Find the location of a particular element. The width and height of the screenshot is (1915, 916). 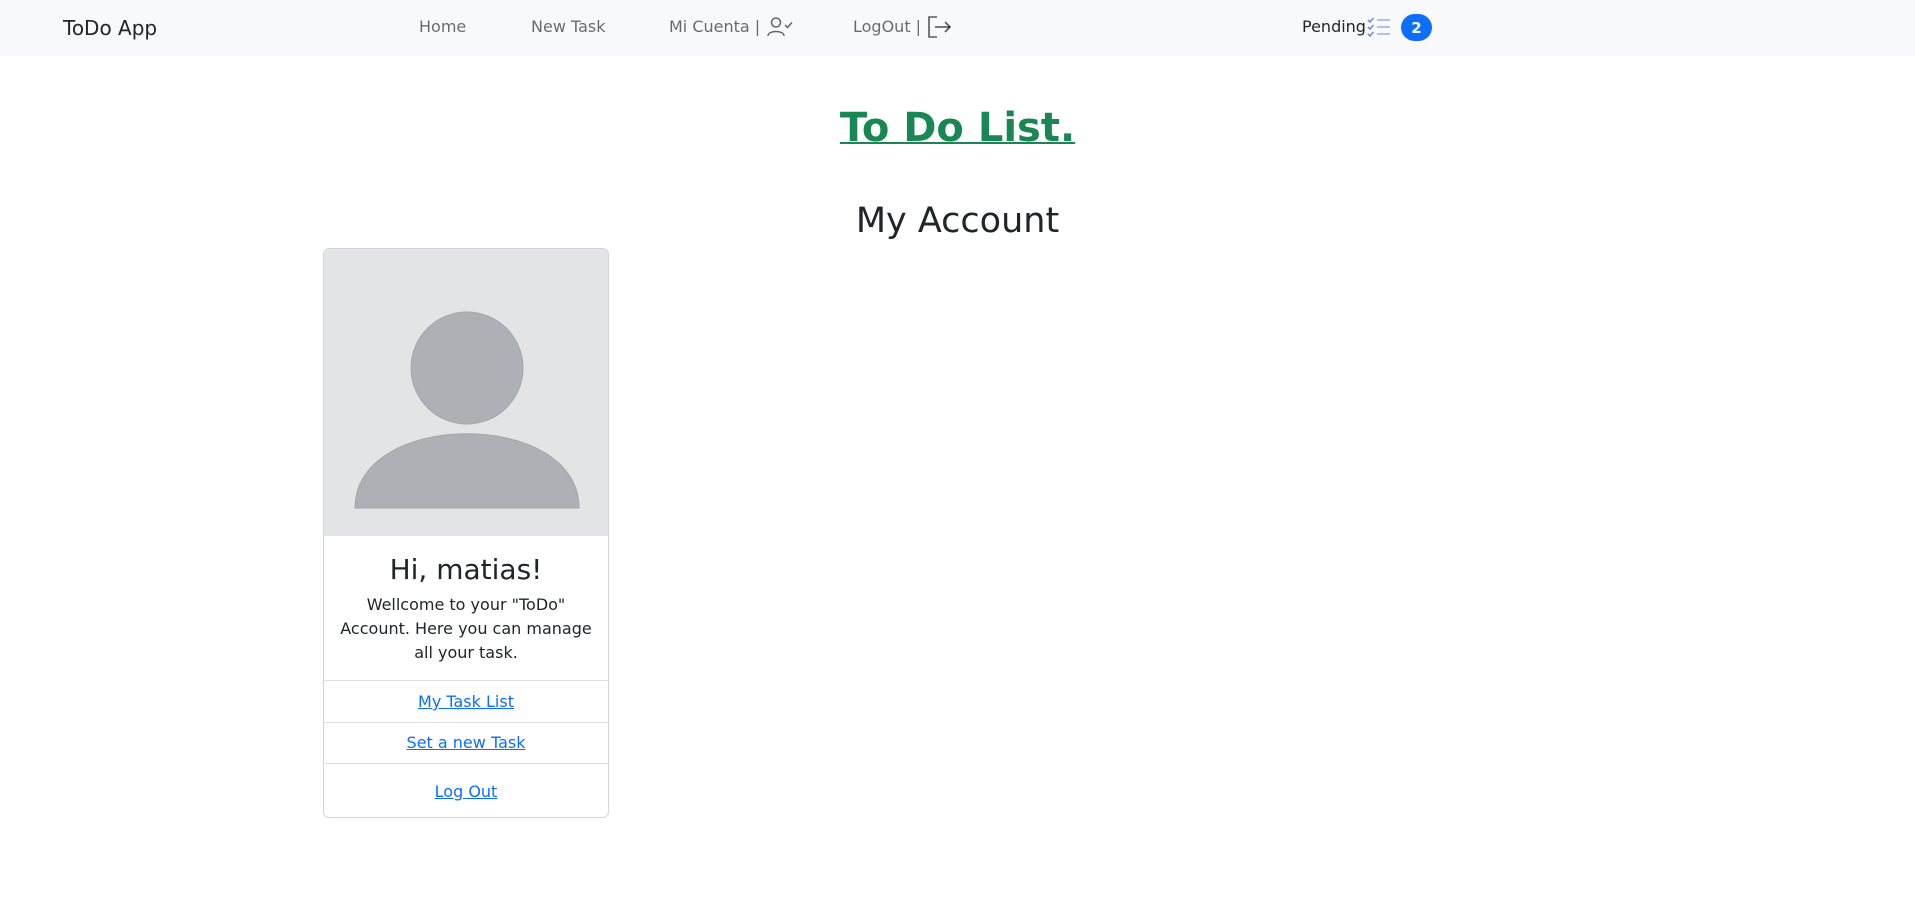

nav-new-task-link: New Task is located at coordinates (568, 27).